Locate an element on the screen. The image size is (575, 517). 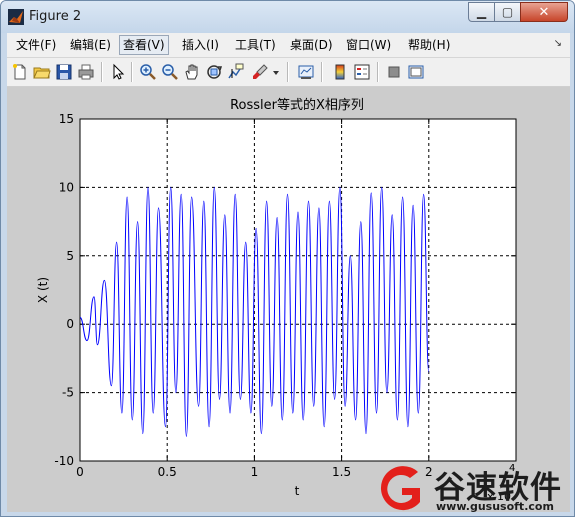
brush-icon is located at coordinates (260, 72).